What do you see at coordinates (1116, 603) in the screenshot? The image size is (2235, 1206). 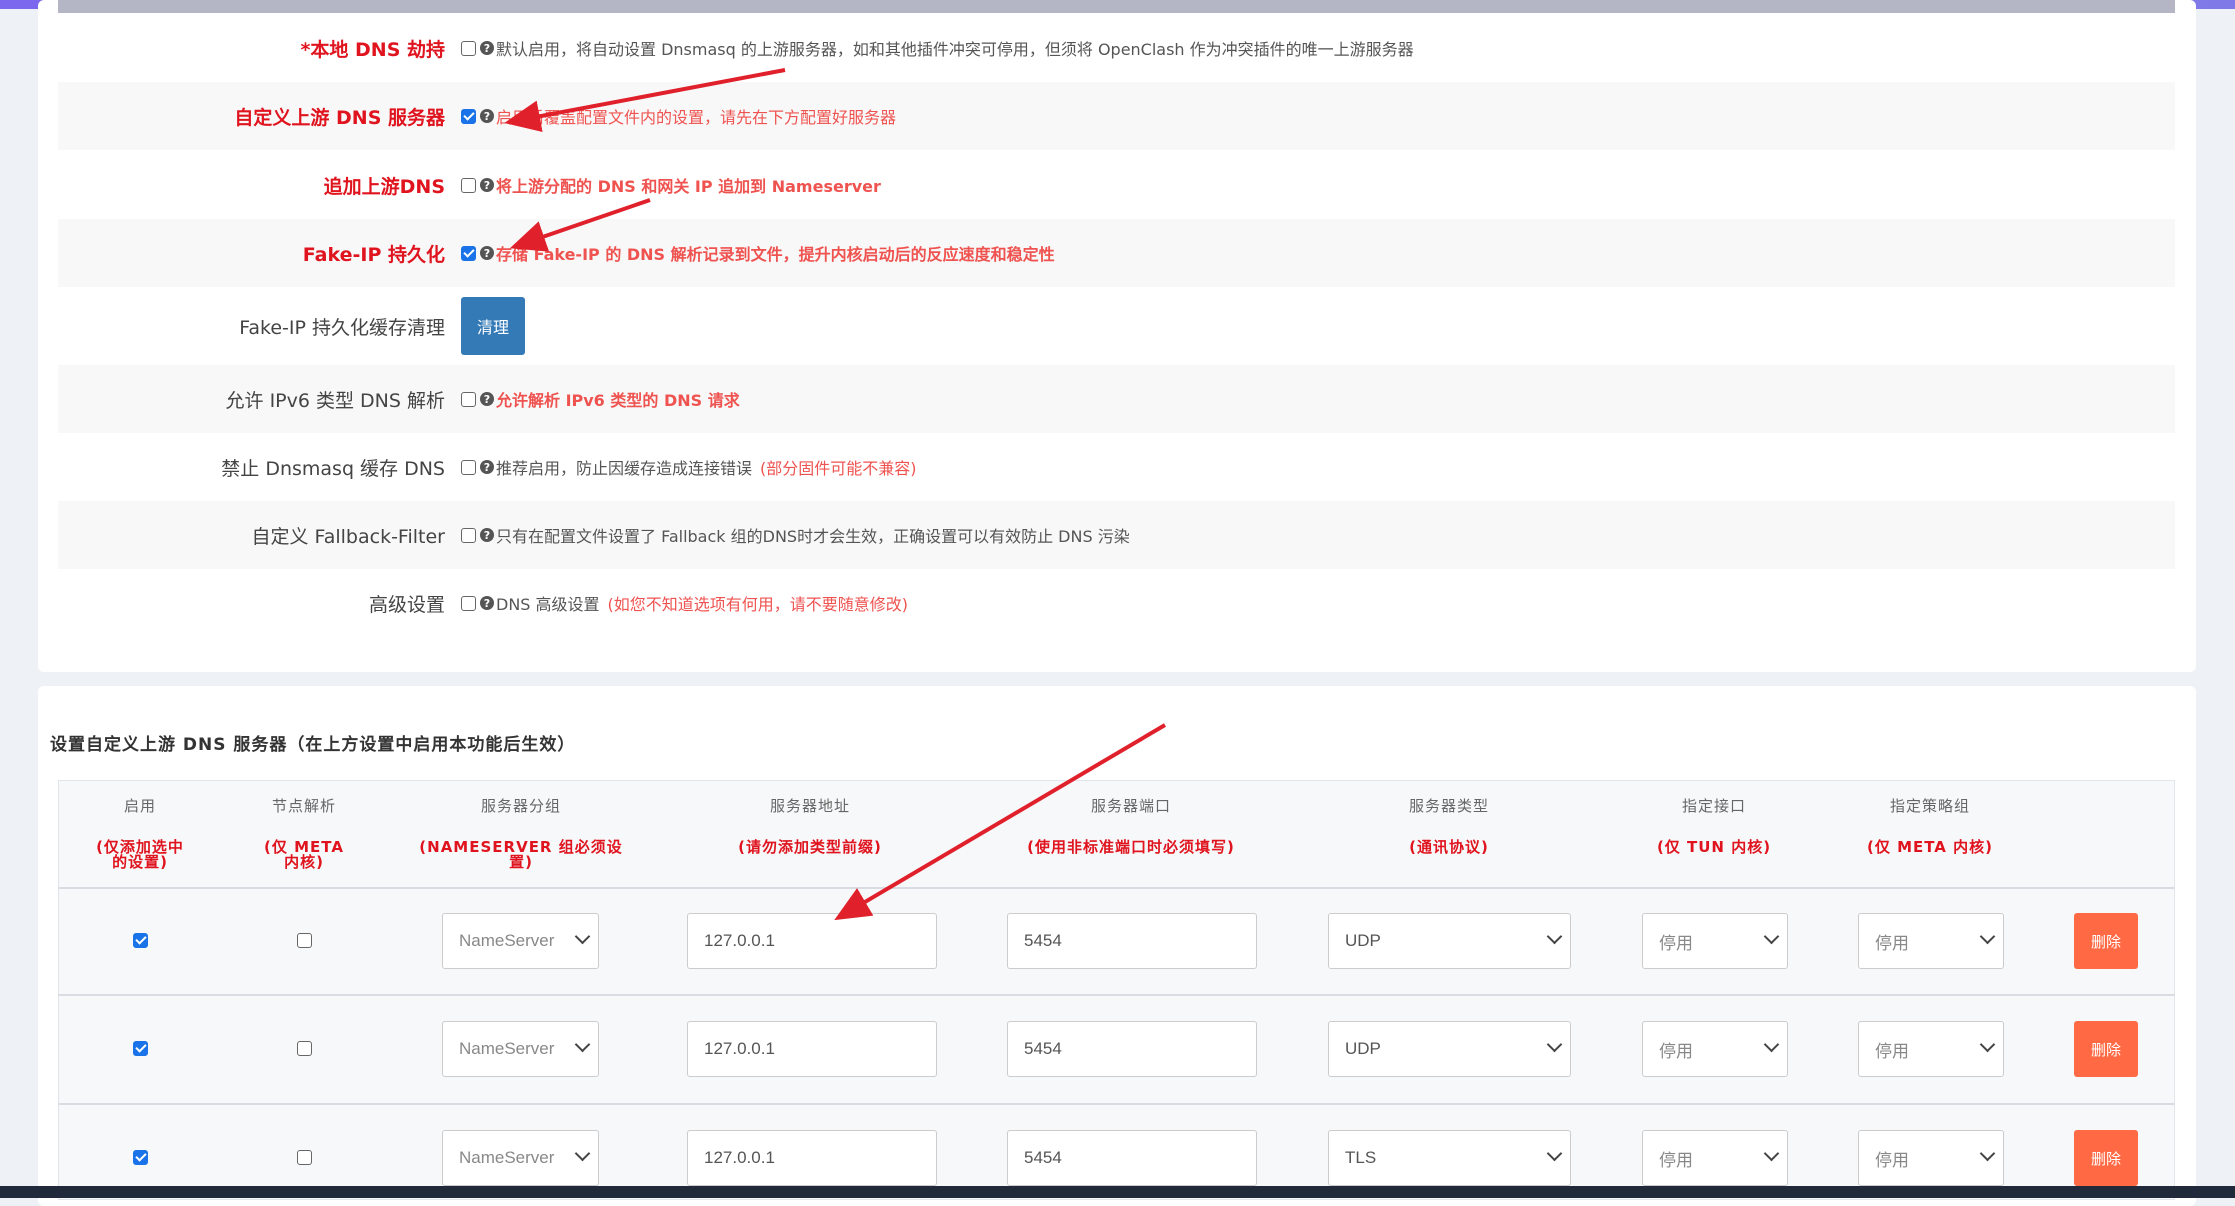 I see `setting-row: 高级设置? DNS 高级设置 (如您不知道选项有何用，请不要随意修改)` at bounding box center [1116, 603].